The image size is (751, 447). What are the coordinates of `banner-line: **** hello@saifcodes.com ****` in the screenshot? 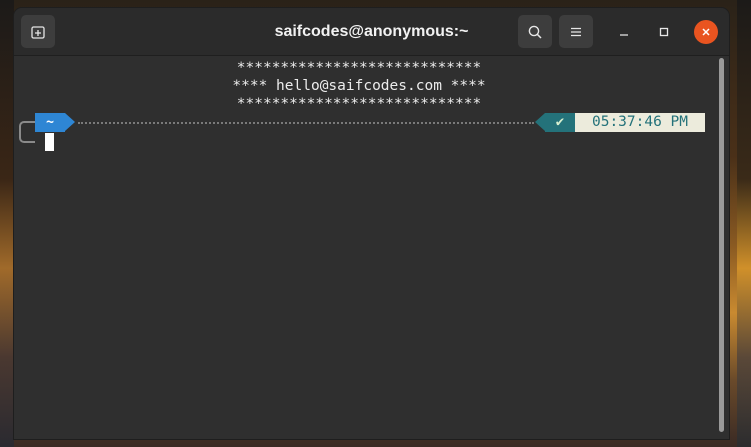 It's located at (359, 86).